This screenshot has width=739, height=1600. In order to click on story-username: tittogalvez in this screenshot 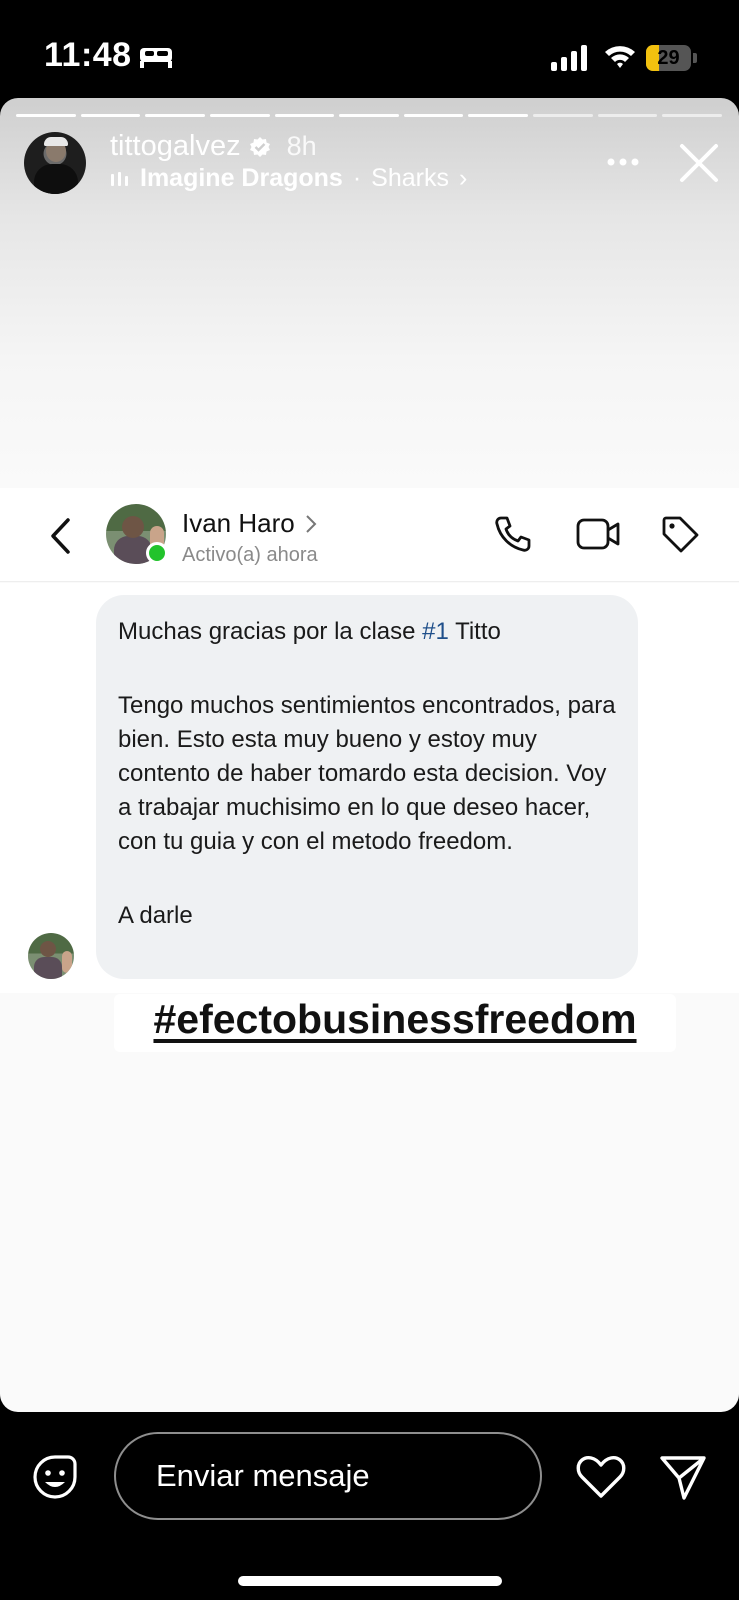, I will do `click(175, 146)`.